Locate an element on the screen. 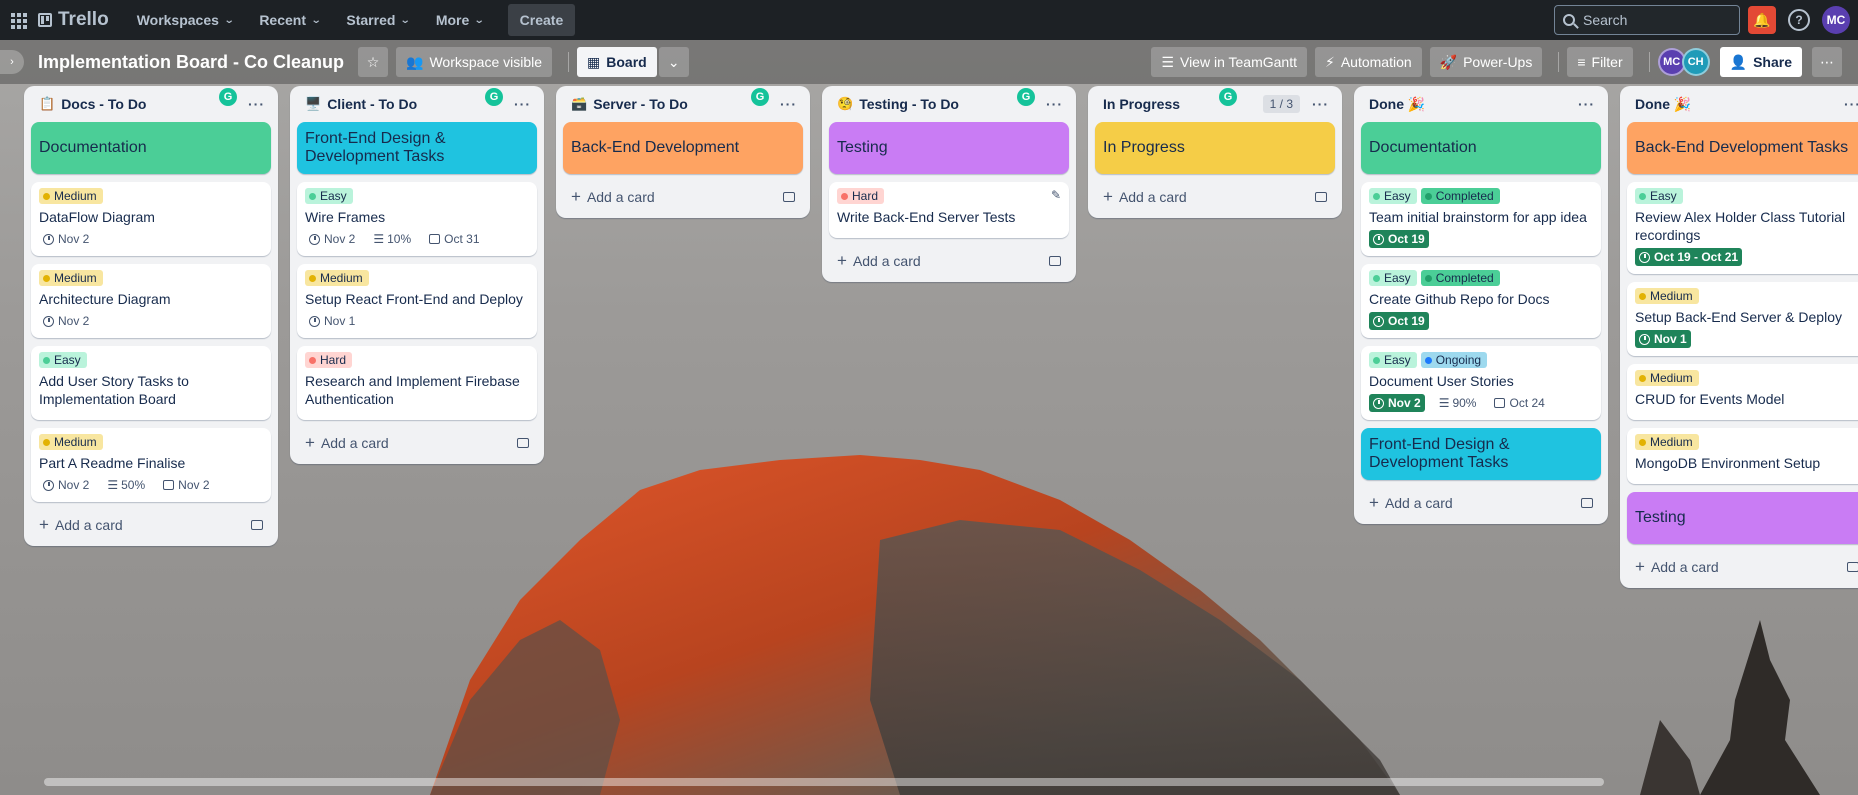 This screenshot has width=1858, height=795. card: ✎ Hard Write Back-End Server Tests is located at coordinates (949, 210).